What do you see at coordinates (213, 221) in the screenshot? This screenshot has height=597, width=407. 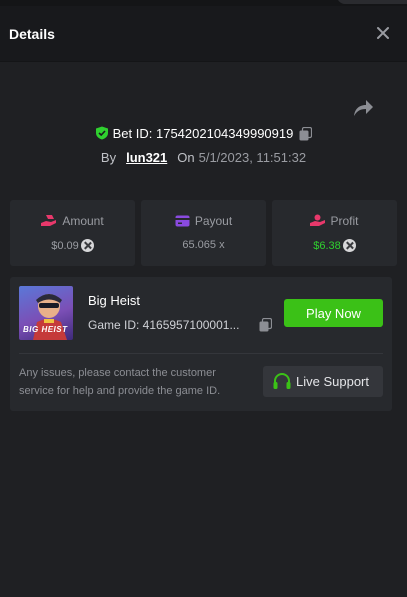 I see `stat-payout-label: Payout` at bounding box center [213, 221].